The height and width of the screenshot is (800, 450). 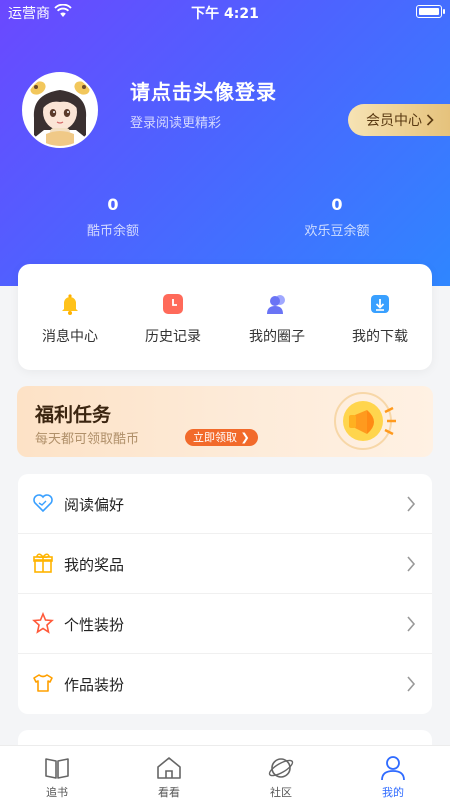 What do you see at coordinates (87, 439) in the screenshot?
I see `welfare-subtitle: 每天都可领取酷币` at bounding box center [87, 439].